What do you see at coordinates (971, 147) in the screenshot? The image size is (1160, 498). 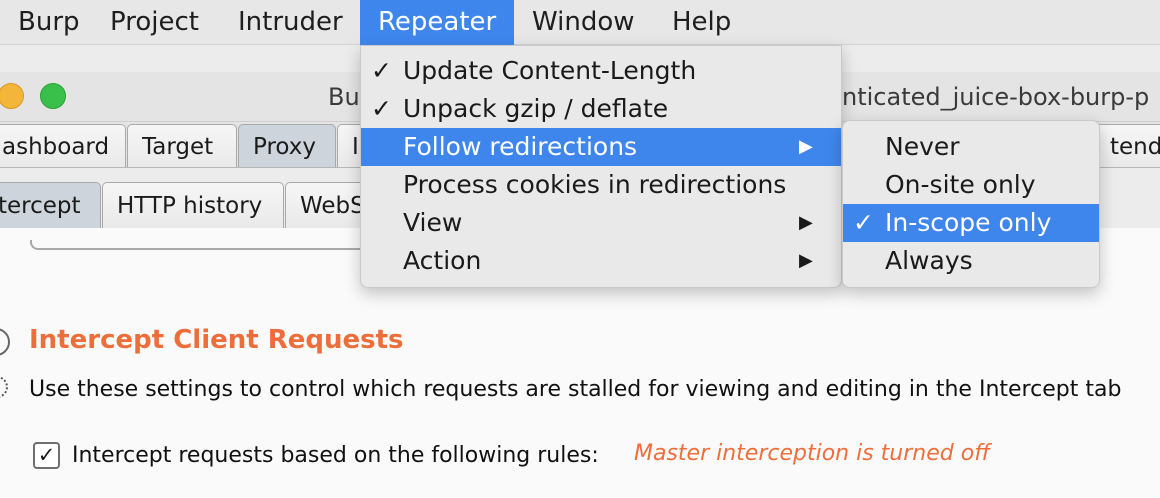 I see `submenu-item-never: Never` at bounding box center [971, 147].